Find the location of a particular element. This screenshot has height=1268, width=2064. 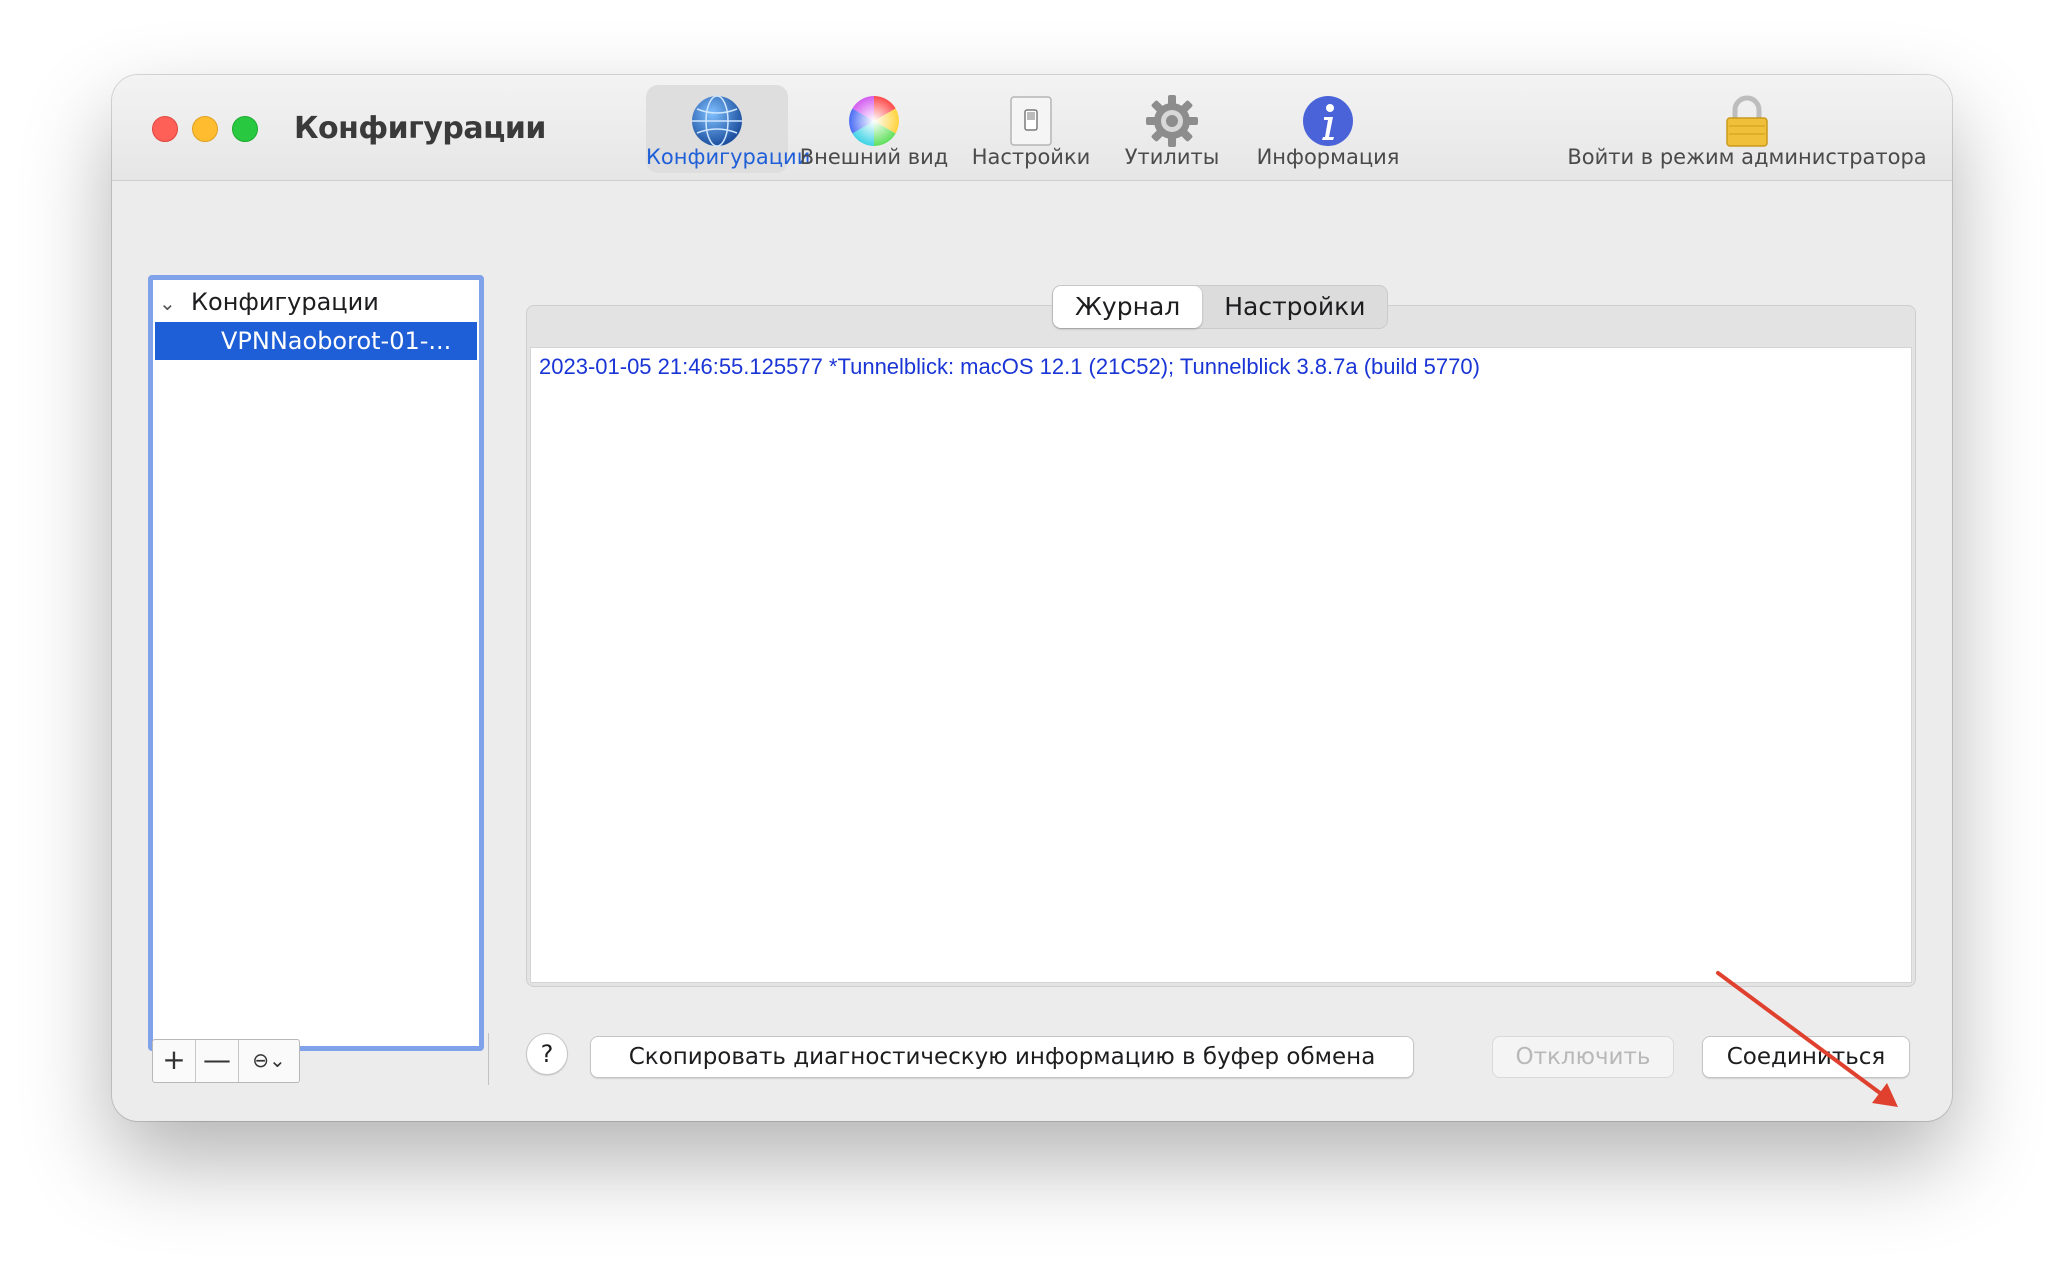

configurations-group: ⌄ Конфигурации is located at coordinates (269, 302).